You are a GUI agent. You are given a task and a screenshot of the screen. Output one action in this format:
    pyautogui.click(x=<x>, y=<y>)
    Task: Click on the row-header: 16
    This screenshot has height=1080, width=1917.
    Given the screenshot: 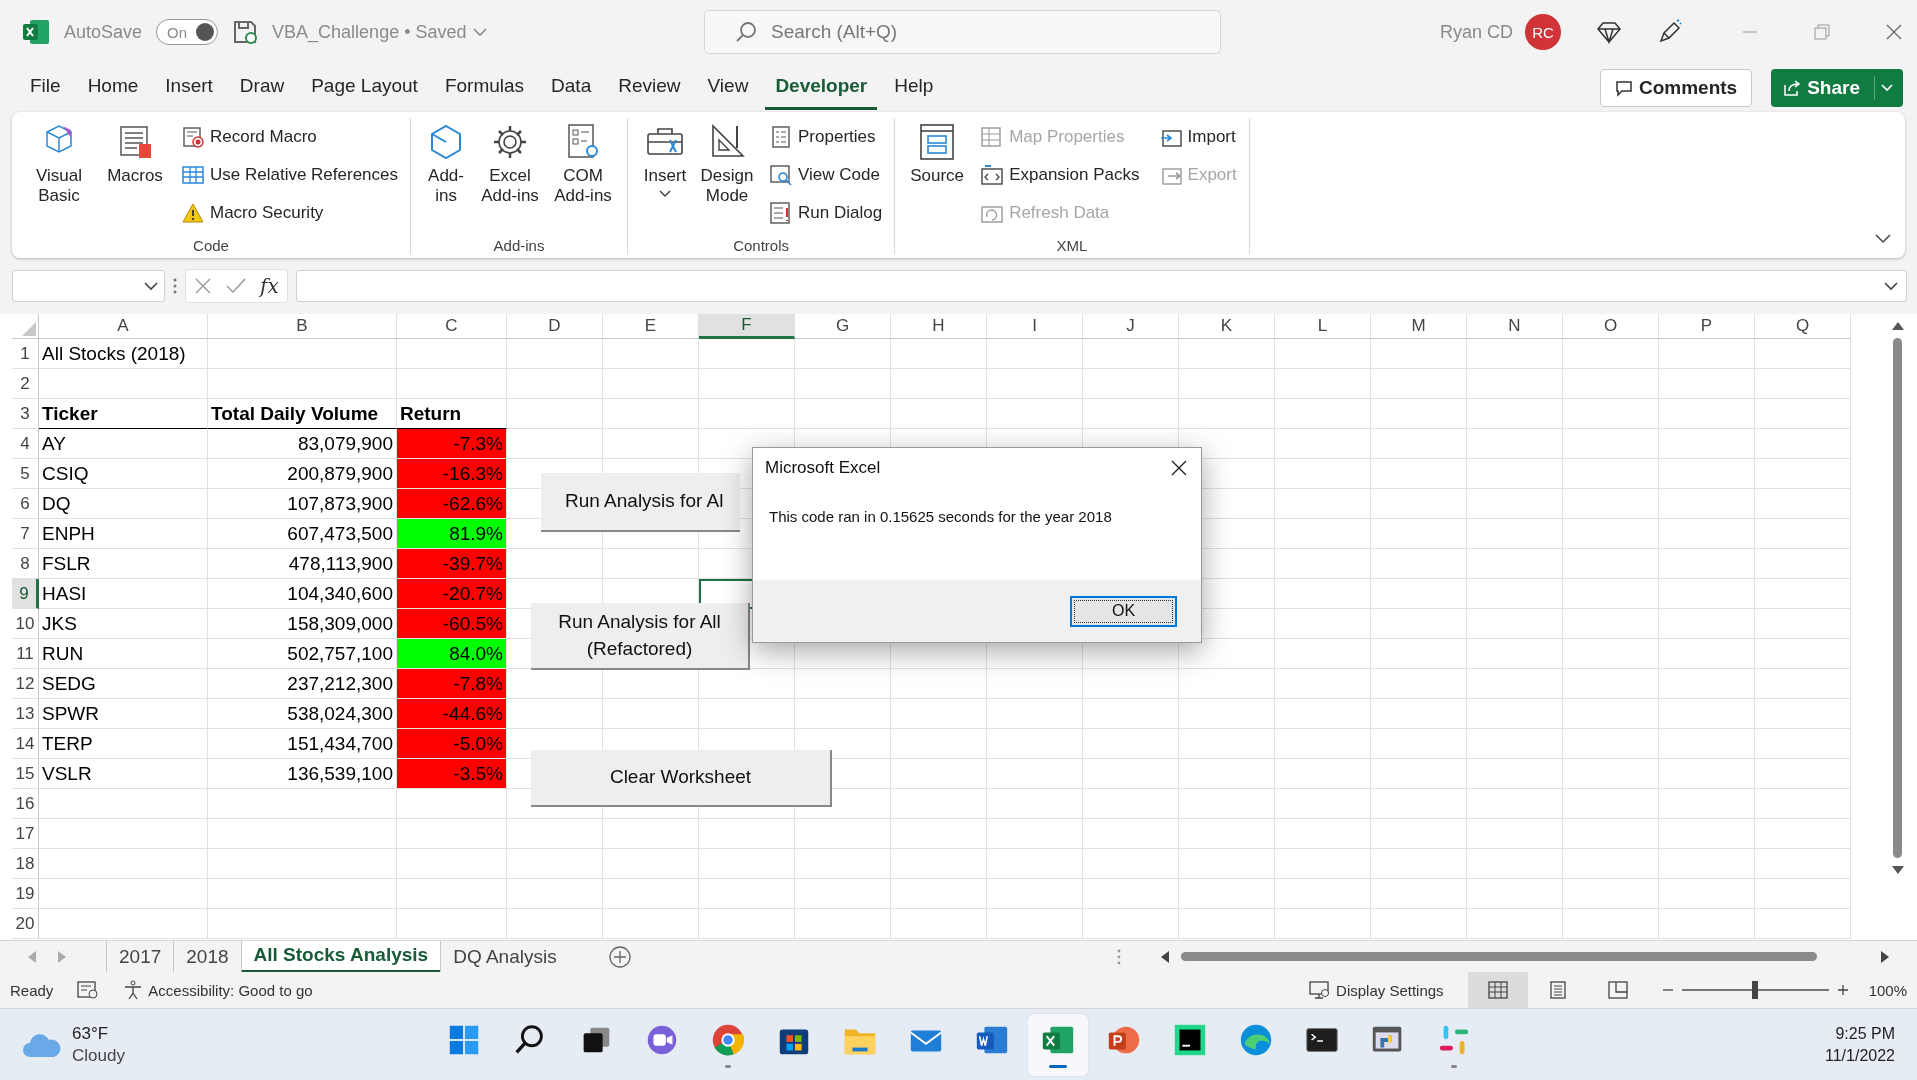 What is the action you would take?
    pyautogui.click(x=25, y=804)
    